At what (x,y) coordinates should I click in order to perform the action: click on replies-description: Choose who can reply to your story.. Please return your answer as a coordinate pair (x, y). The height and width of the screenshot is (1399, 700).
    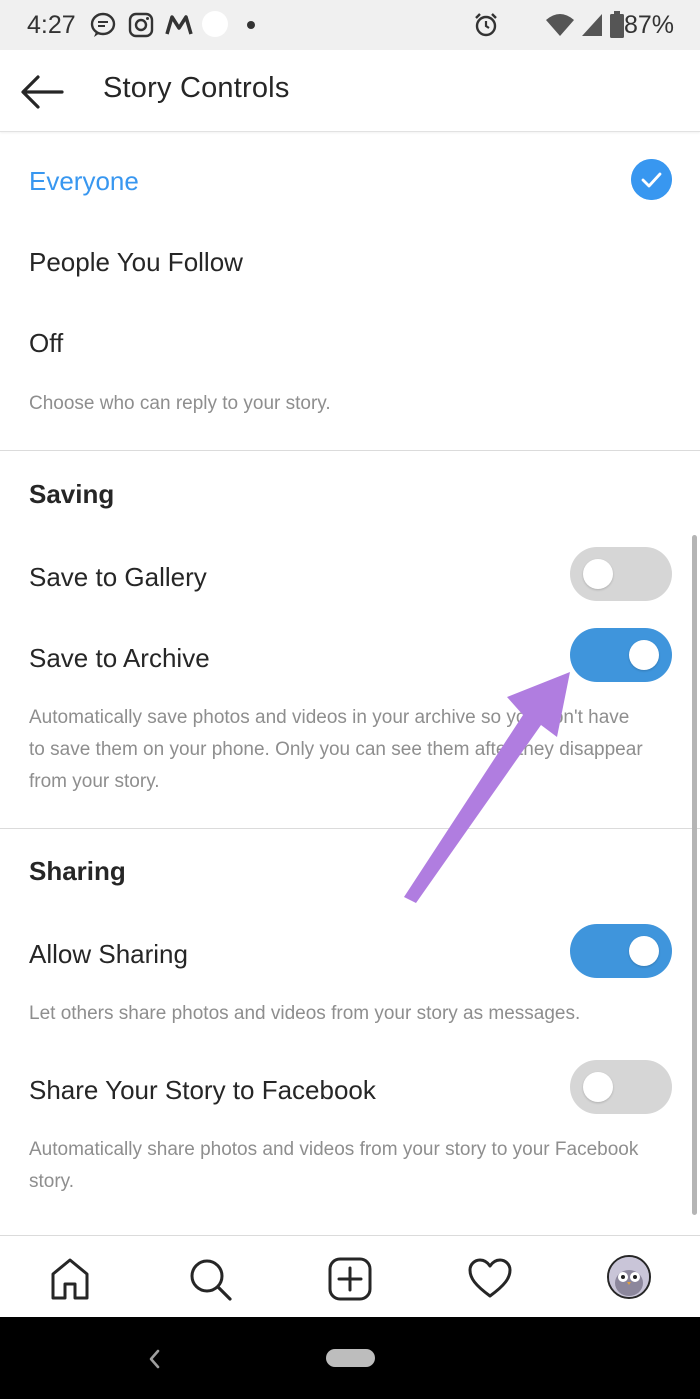
    Looking at the image, I should click on (180, 403).